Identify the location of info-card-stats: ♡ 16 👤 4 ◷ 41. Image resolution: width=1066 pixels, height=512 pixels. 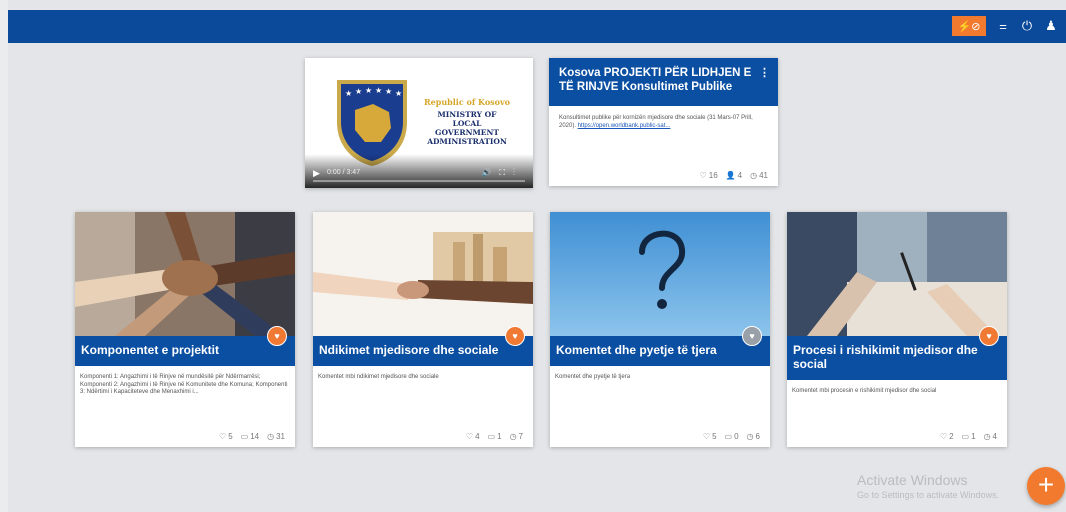
(733, 175).